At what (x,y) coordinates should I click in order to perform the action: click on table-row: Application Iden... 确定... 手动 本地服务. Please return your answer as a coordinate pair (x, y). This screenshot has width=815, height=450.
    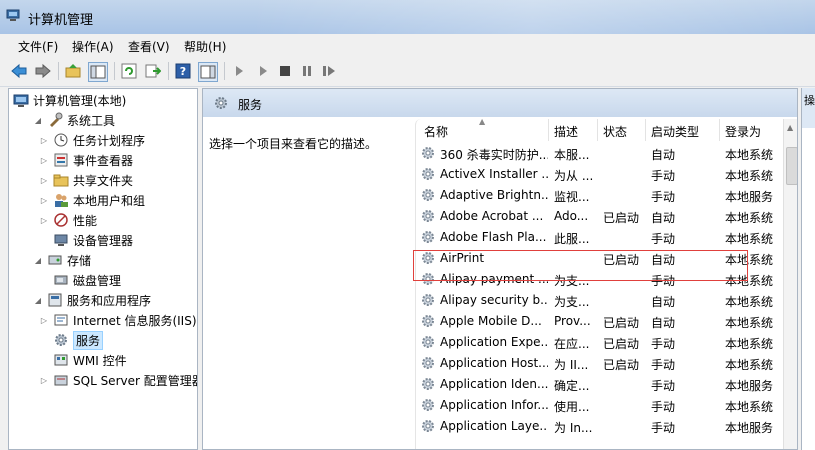
    Looking at the image, I should click on (602, 384).